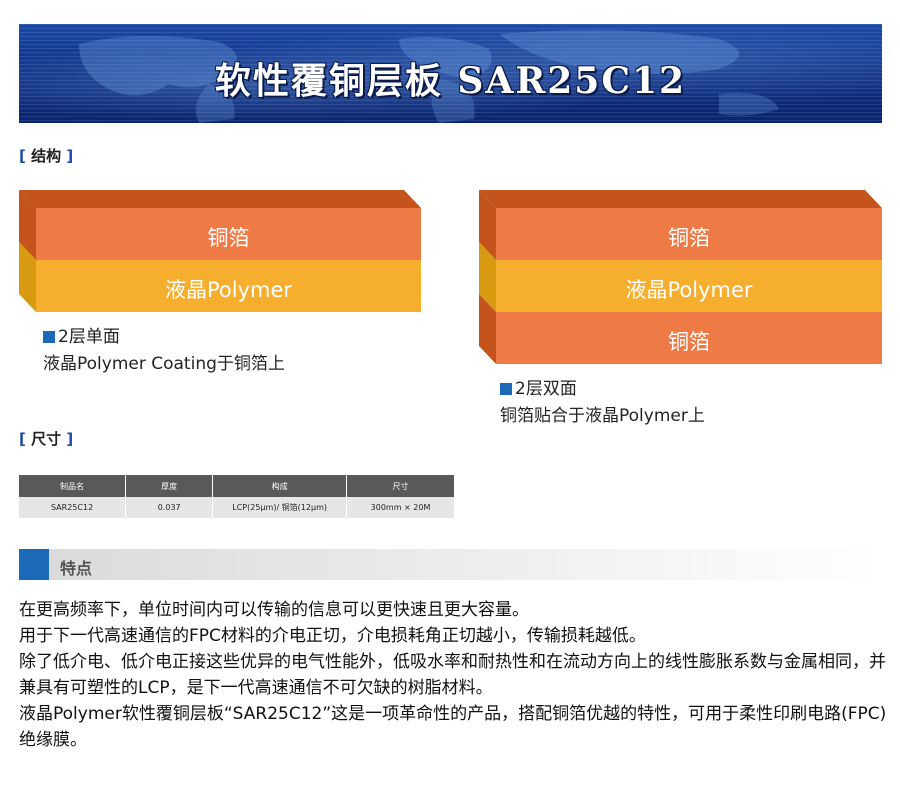 This screenshot has width=900, height=799. What do you see at coordinates (89, 337) in the screenshot?
I see `single-caption-title: 2层单面` at bounding box center [89, 337].